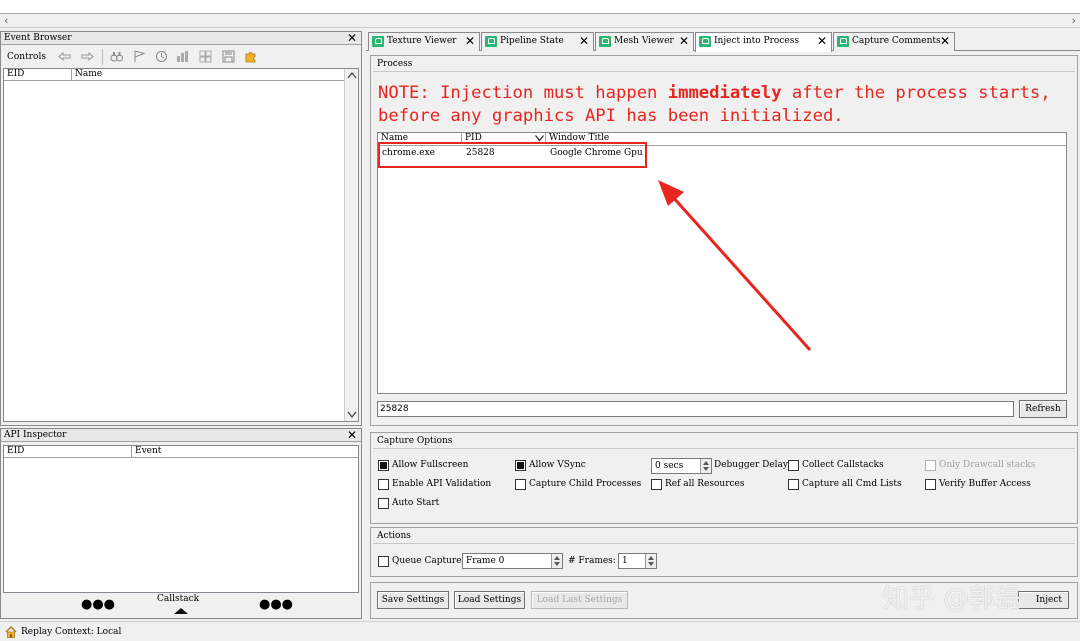  Describe the element at coordinates (139, 56) in the screenshot. I see `bookmark-flag-icon` at that location.